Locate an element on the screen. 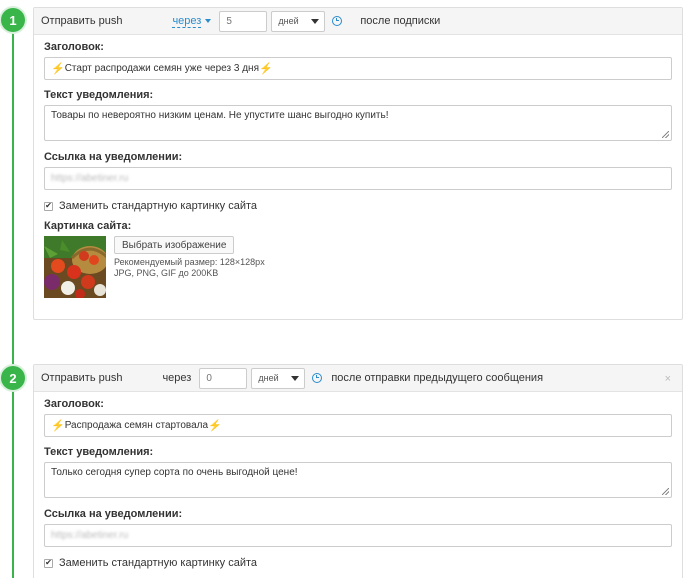  choose-image-button: Выбрать изображение is located at coordinates (174, 245).